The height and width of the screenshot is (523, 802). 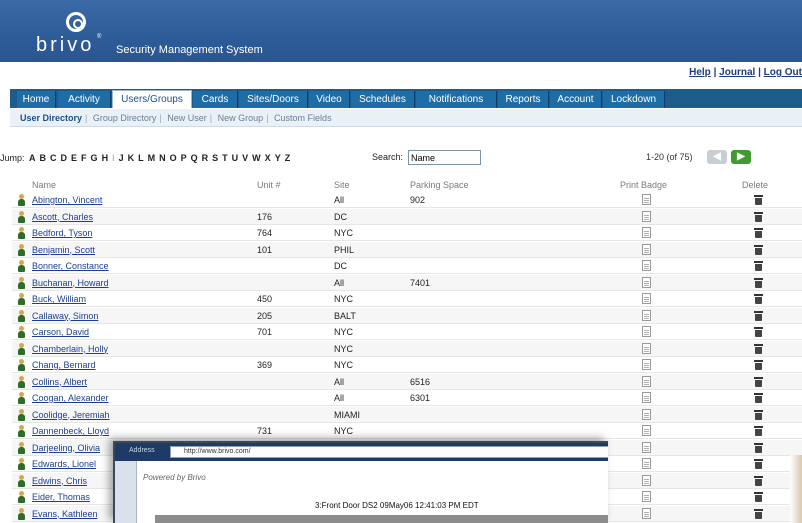 I want to click on user-name-link: Coolidge, Jeremiah, so click(x=71, y=415).